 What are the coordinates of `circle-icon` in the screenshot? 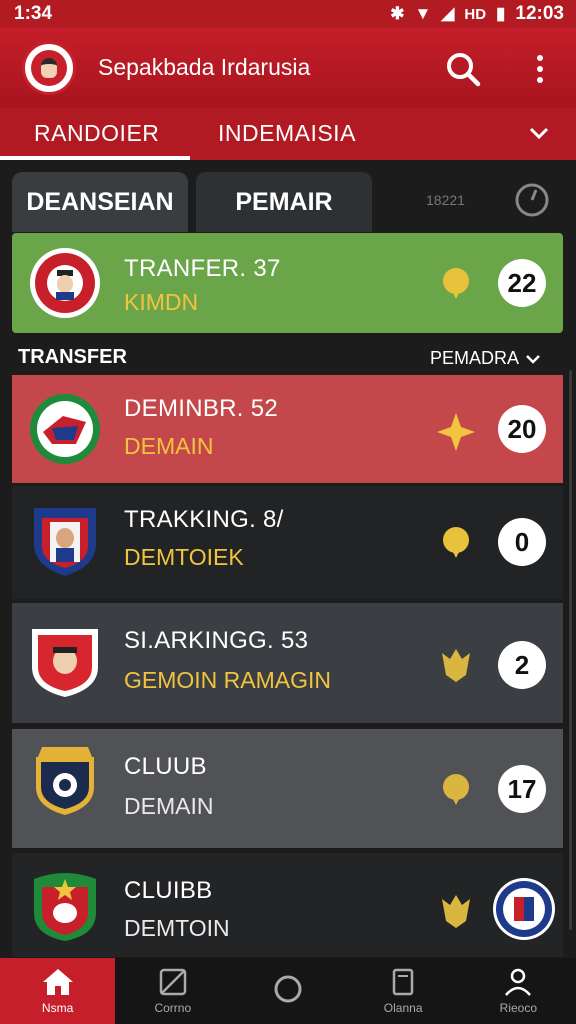 It's located at (288, 989).